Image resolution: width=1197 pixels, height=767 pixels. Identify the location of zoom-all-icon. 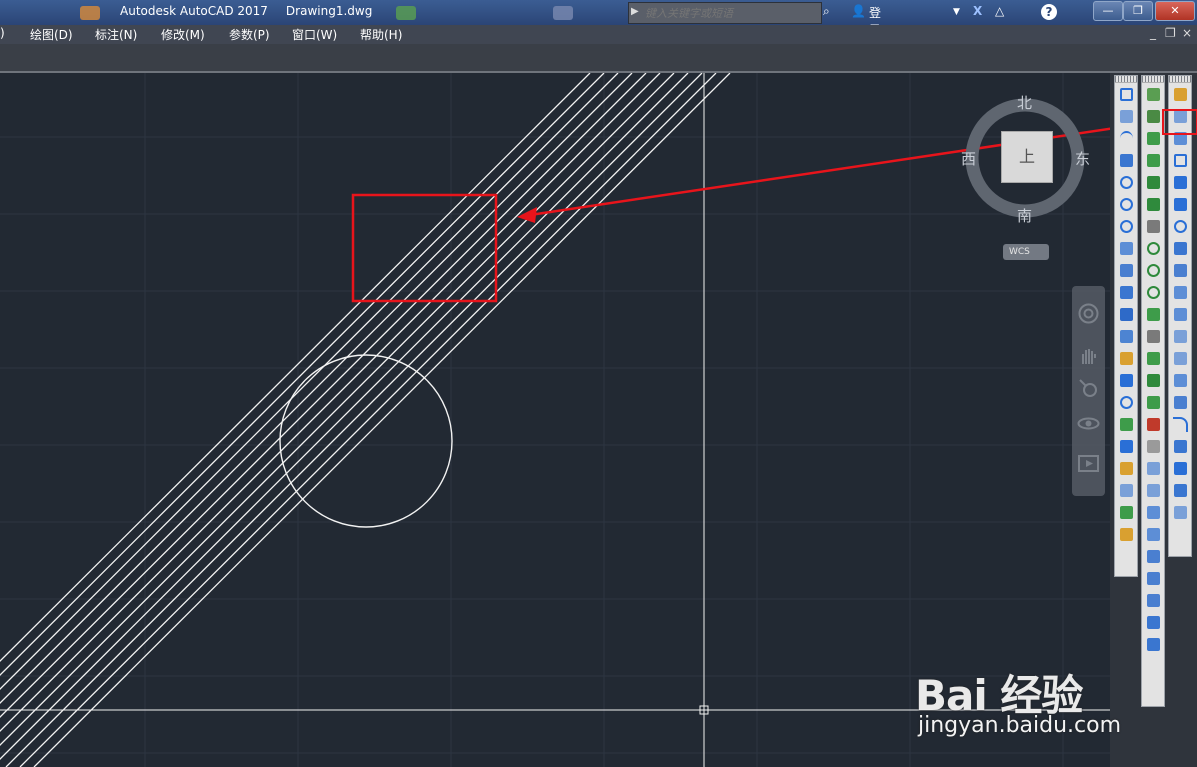
(1153, 622).